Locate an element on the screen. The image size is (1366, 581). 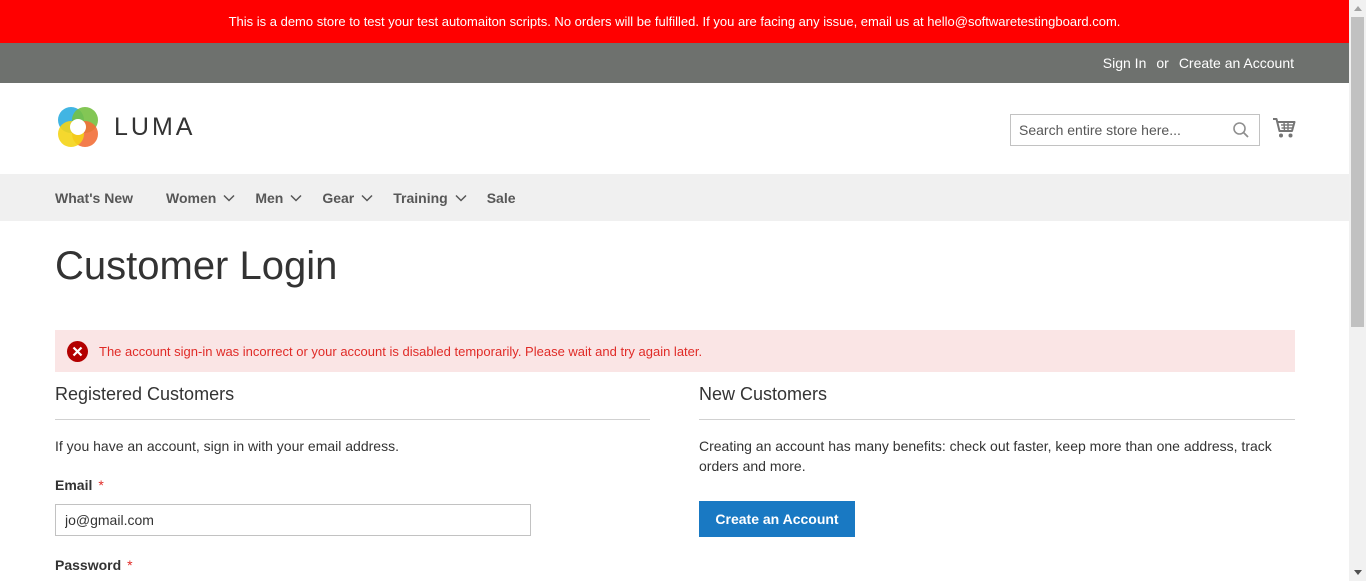
email-label: Email * is located at coordinates (79, 485).